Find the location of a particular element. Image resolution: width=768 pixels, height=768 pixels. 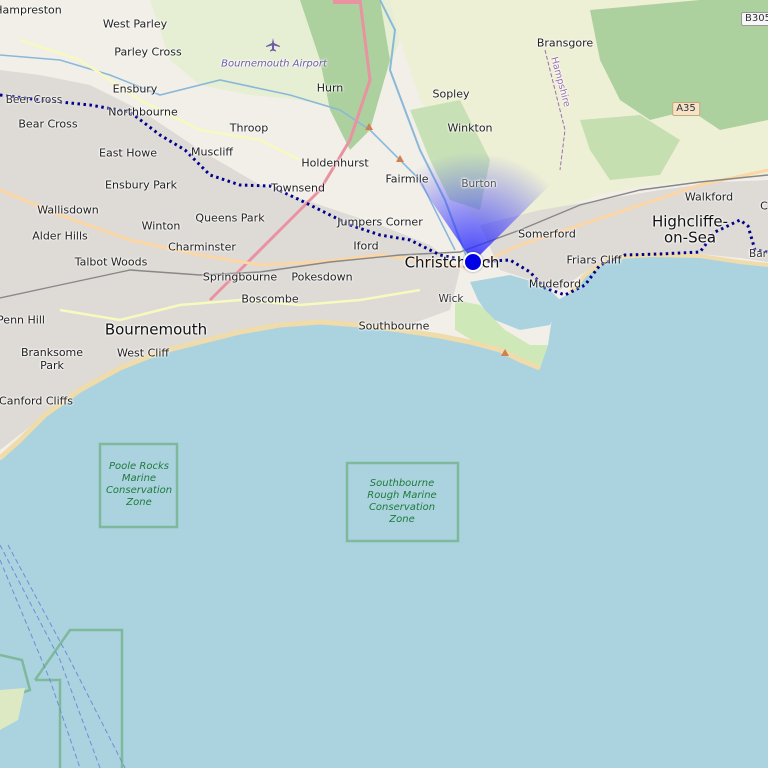

road-top-stub is located at coordinates (347, 2).